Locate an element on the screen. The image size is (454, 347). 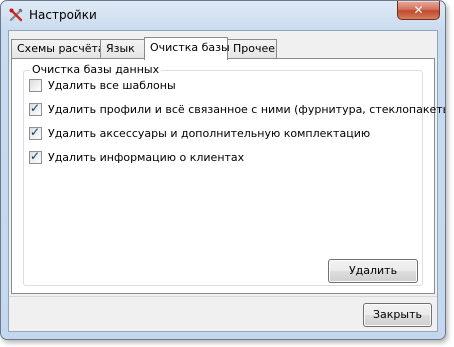
footer-divider is located at coordinates (223, 296).